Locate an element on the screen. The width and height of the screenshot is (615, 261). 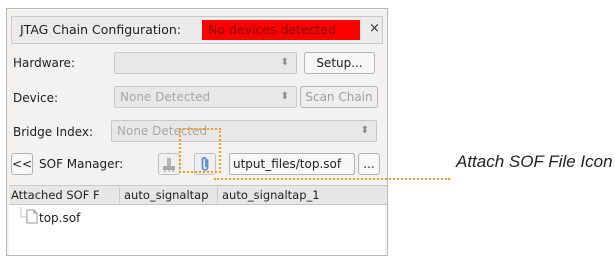
tree-item-file: top.sof is located at coordinates (59, 218).